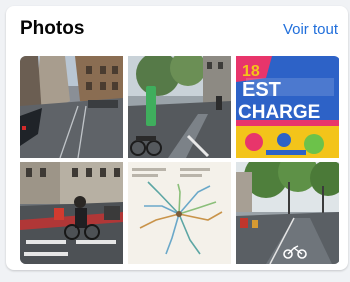 The height and width of the screenshot is (282, 350). What do you see at coordinates (261, 90) in the screenshot?
I see `poster-line-1: EST` at bounding box center [261, 90].